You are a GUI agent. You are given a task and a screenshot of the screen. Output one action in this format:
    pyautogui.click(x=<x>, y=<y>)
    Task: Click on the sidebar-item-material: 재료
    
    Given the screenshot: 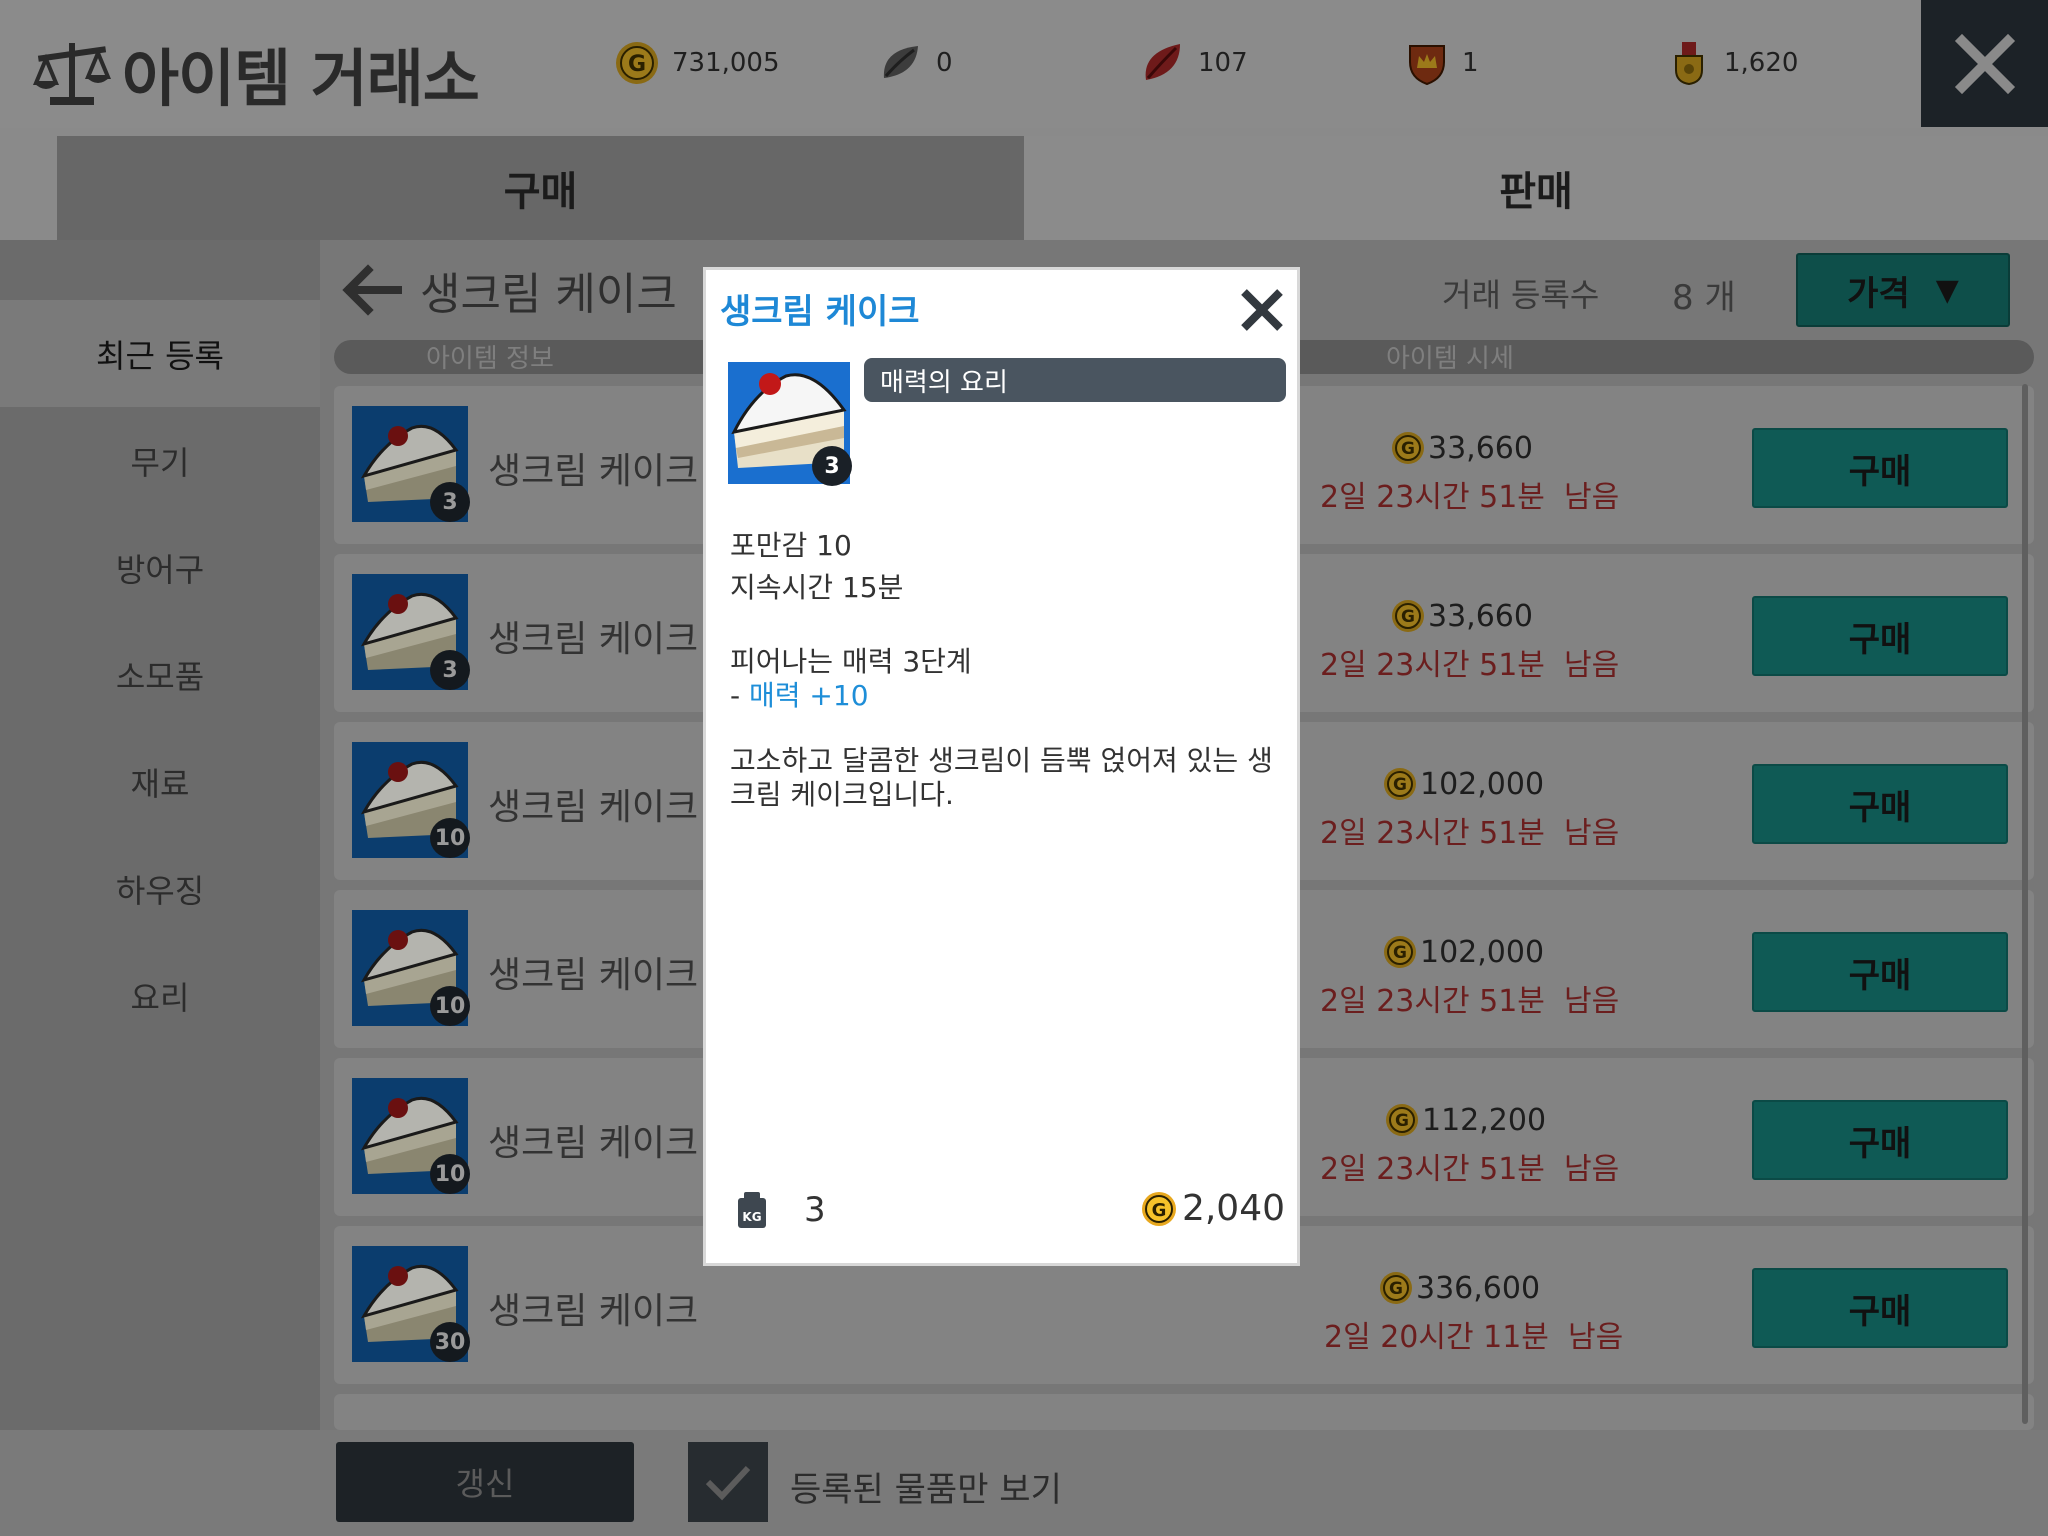 What is the action you would take?
    pyautogui.click(x=160, y=781)
    